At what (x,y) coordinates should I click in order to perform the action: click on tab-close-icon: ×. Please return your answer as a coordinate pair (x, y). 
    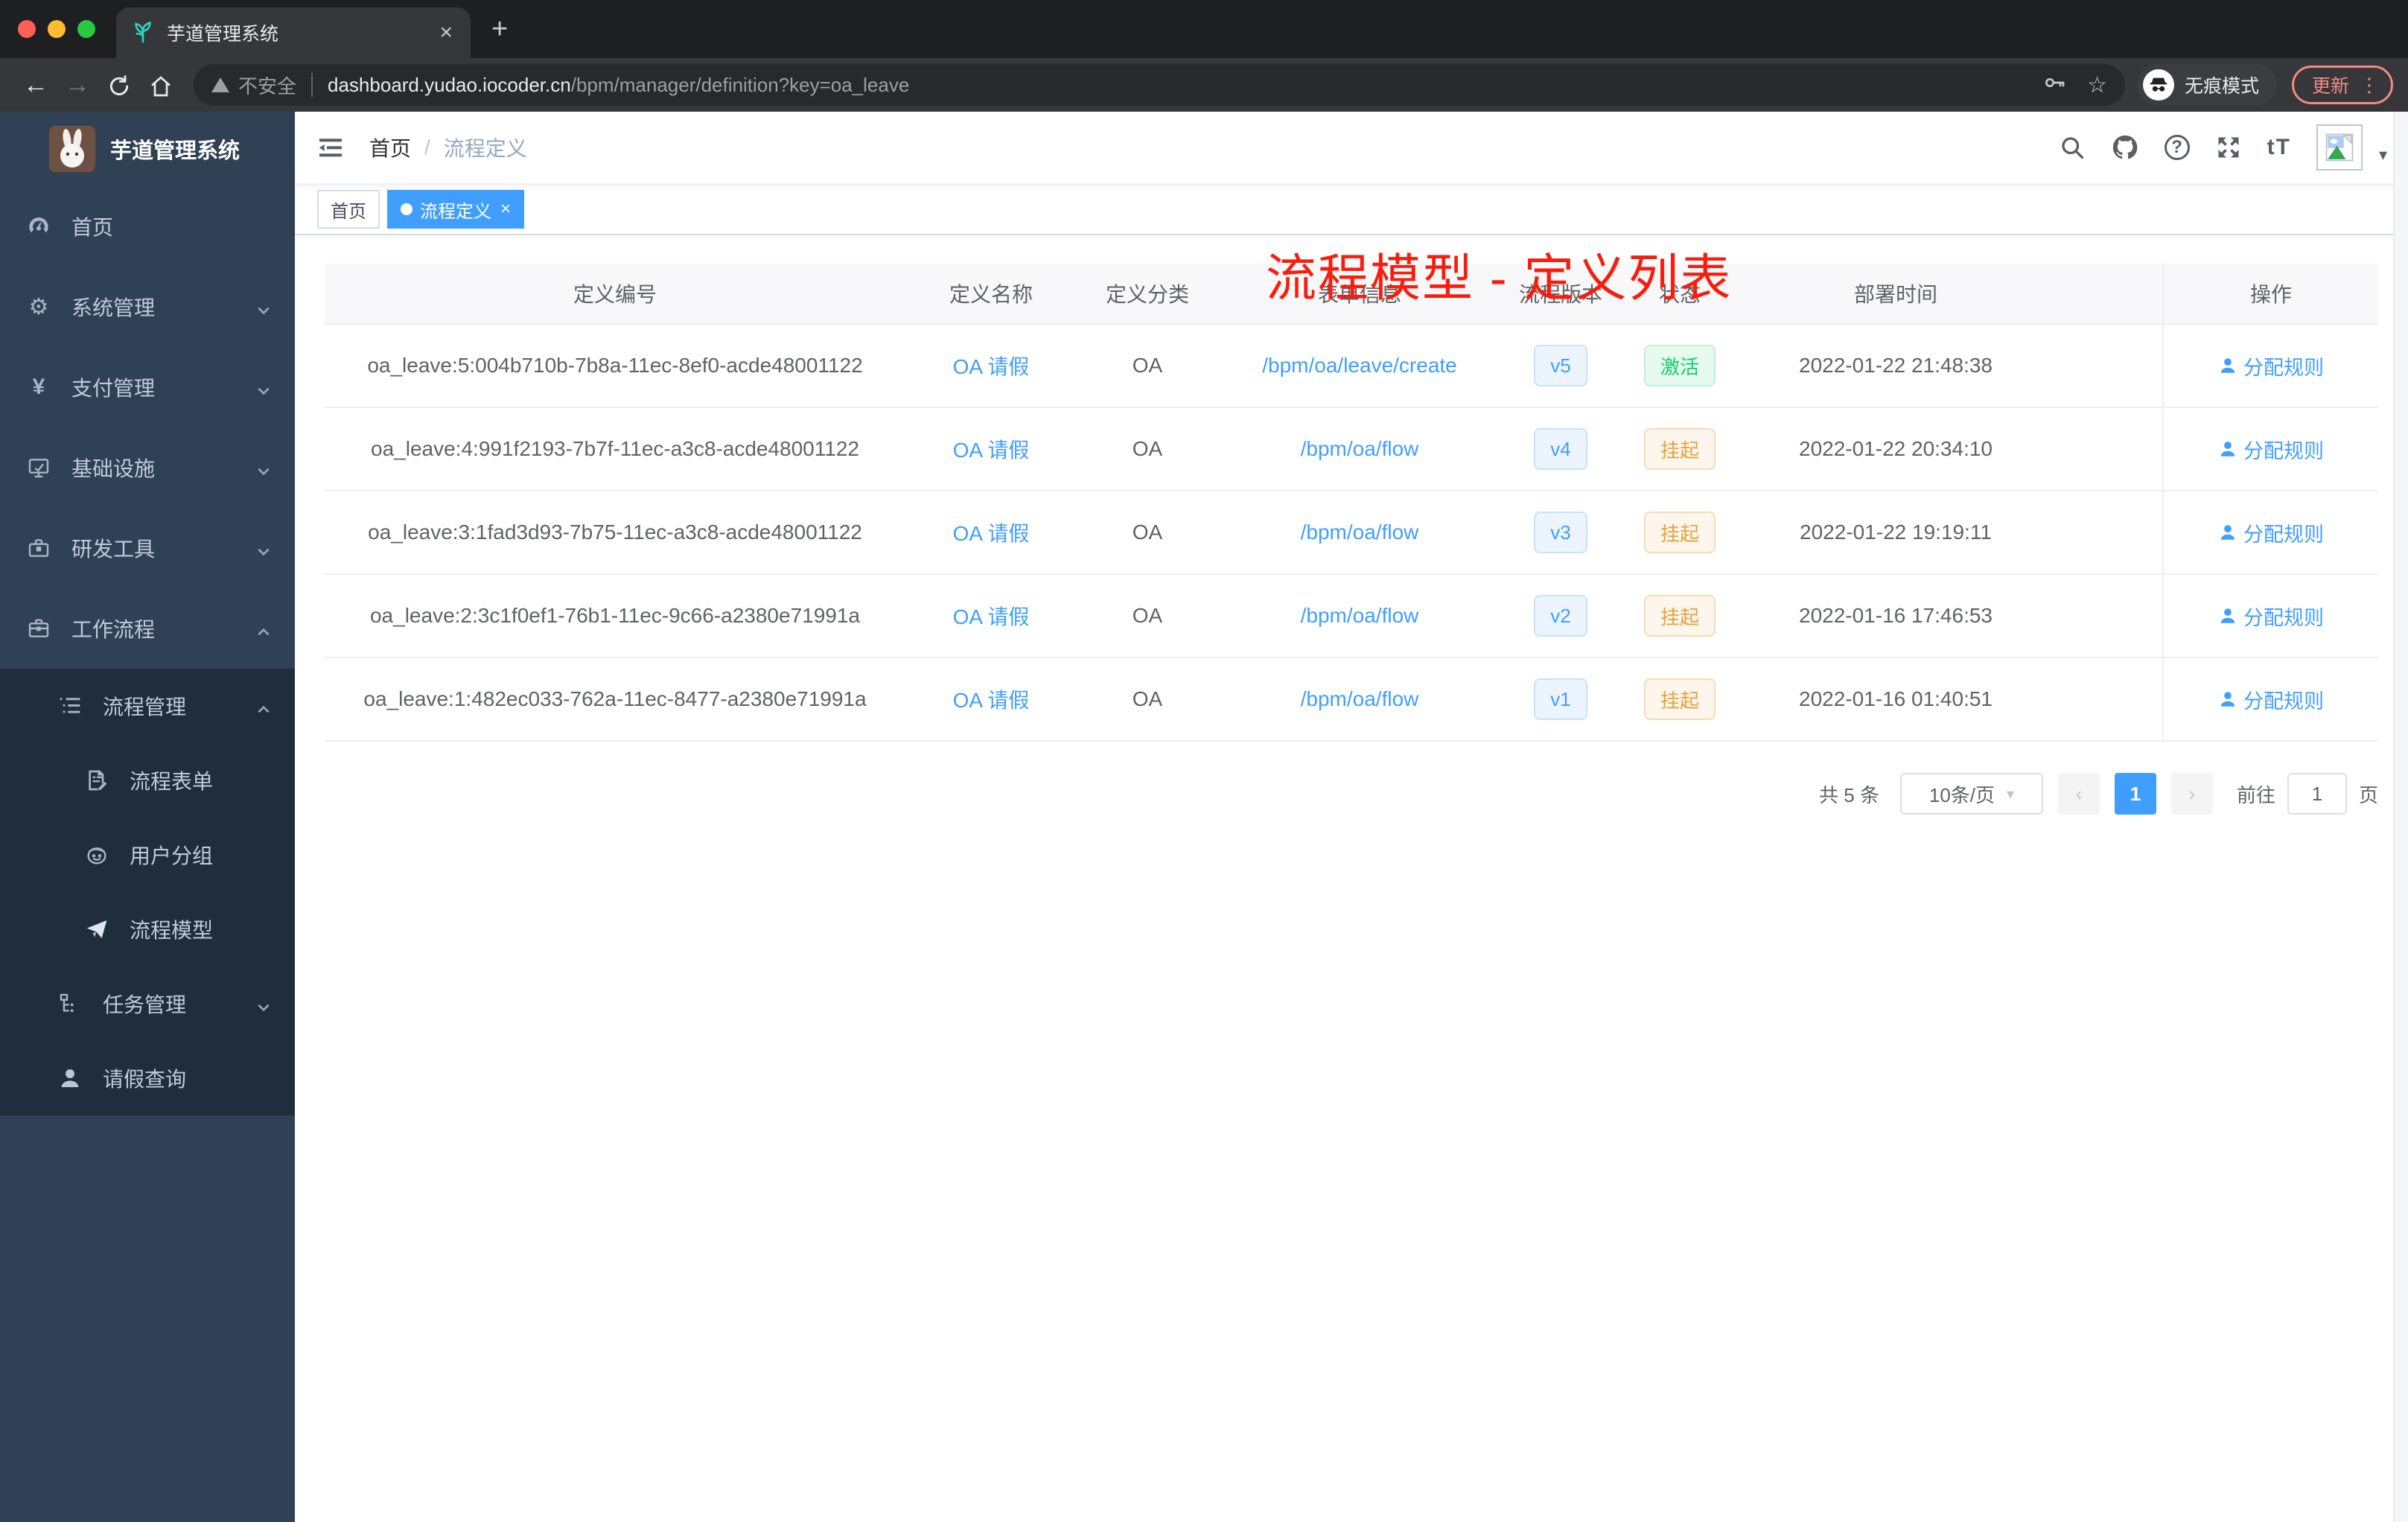
    Looking at the image, I should click on (446, 32).